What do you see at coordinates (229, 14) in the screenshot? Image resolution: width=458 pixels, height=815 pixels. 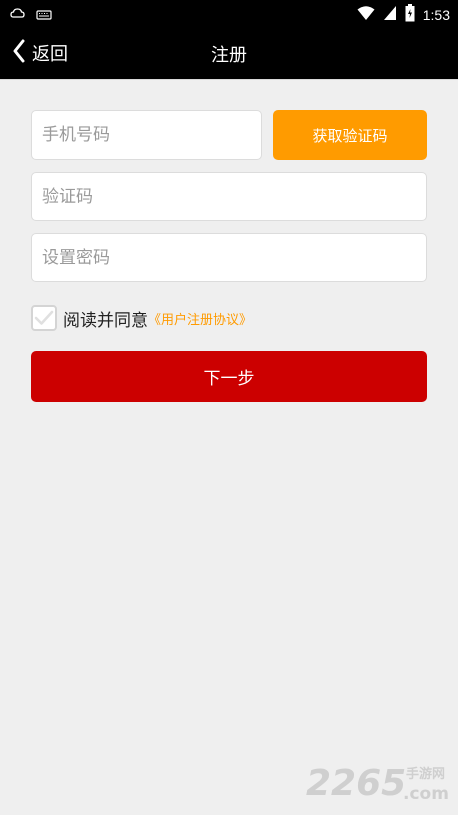 I see `status-bar: 1:53` at bounding box center [229, 14].